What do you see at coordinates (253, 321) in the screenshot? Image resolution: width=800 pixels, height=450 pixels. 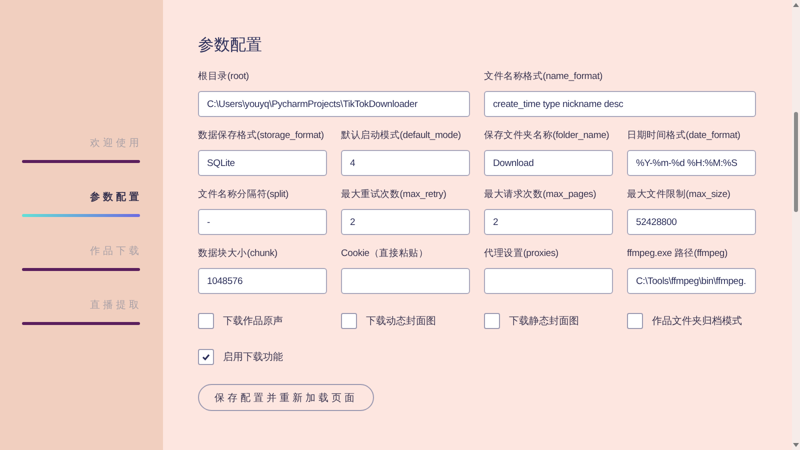 I see `checkbox-label: 下载作品原声` at bounding box center [253, 321].